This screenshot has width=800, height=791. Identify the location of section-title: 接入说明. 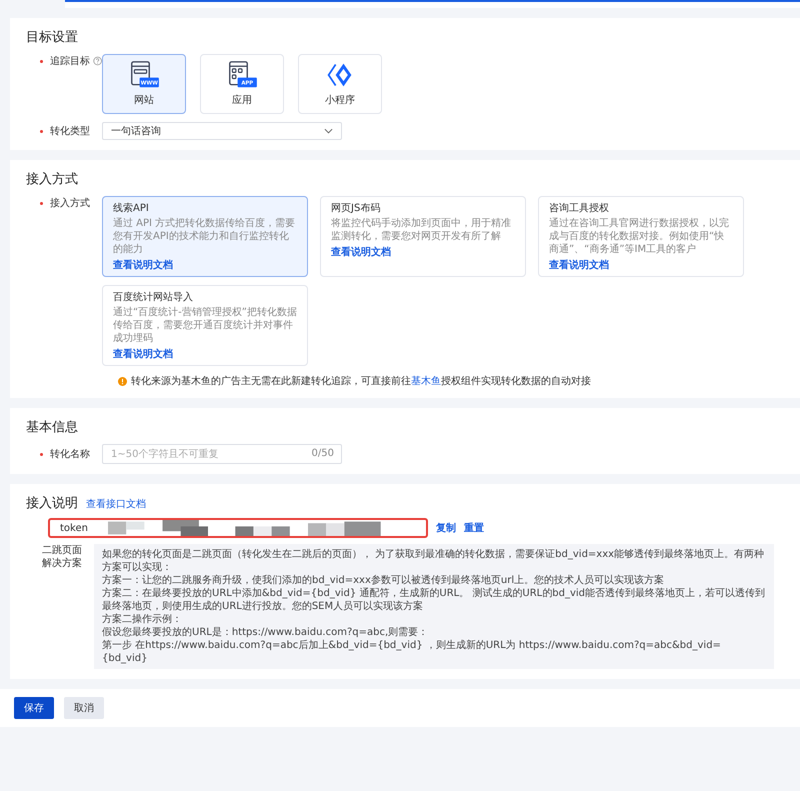
(52, 503).